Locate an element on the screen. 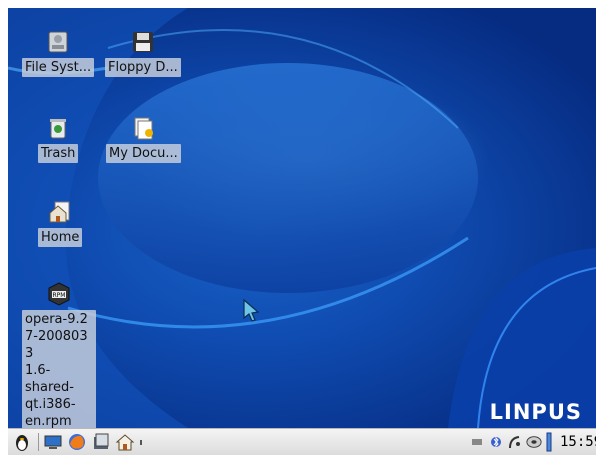 The width and height of the screenshot is (596, 455). trash-icon is located at coordinates (58, 128).